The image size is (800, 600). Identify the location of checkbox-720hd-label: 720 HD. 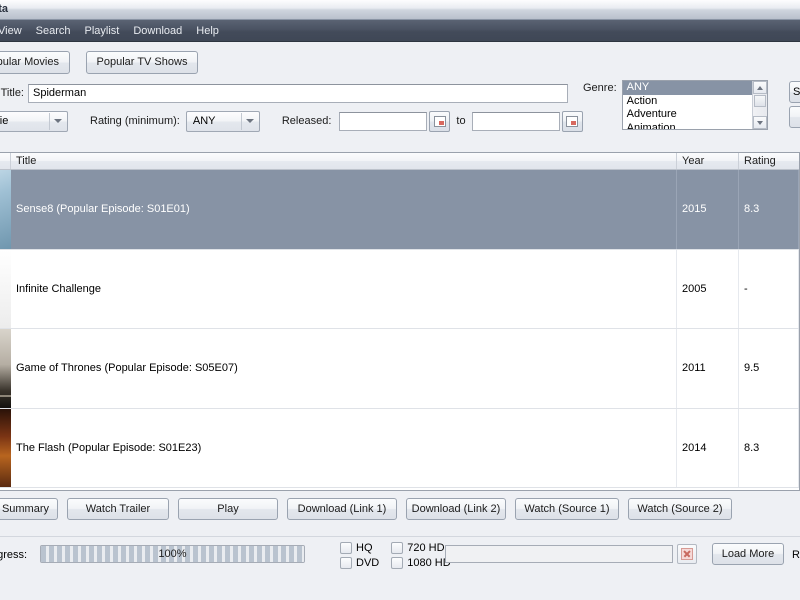
(426, 548).